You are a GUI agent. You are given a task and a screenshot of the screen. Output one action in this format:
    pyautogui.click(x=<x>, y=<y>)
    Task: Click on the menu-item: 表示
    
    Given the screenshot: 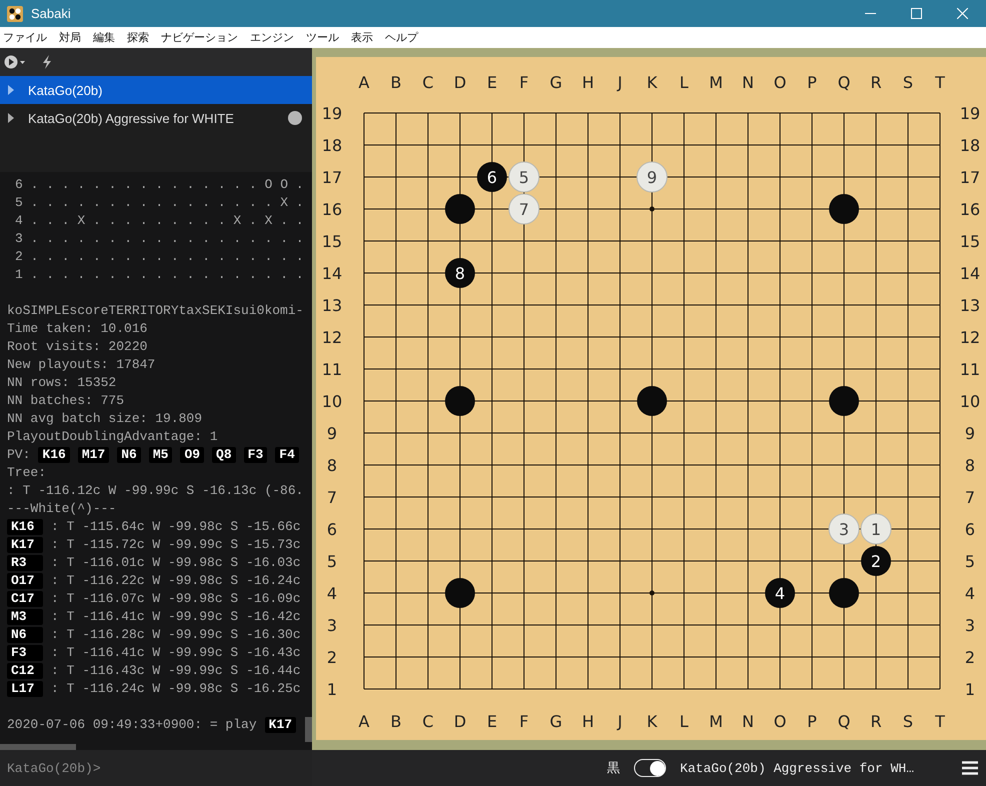 What is the action you would take?
    pyautogui.click(x=362, y=37)
    